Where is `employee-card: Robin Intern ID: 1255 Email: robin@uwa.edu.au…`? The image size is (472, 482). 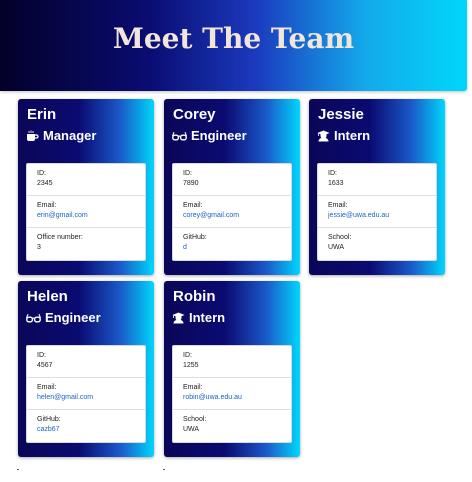
employee-card: Robin Intern ID: 1255 Email: robin@uwa.edu.au… is located at coordinates (232, 369).